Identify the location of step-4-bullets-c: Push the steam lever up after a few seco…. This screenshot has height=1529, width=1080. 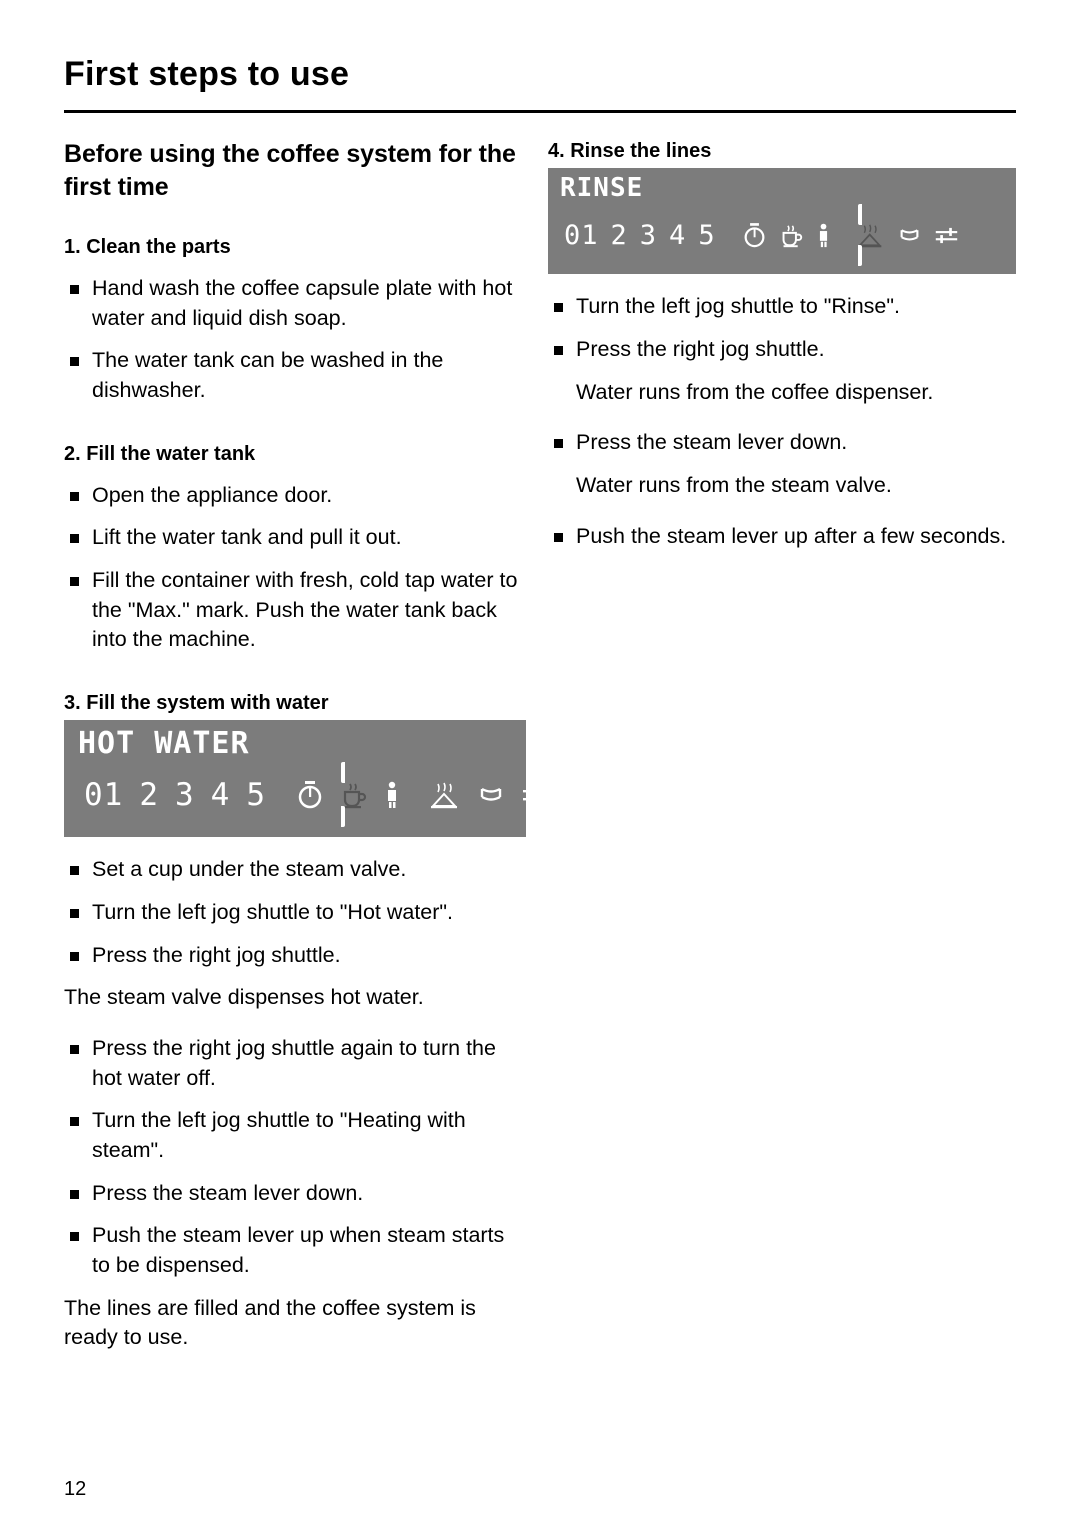
(782, 537).